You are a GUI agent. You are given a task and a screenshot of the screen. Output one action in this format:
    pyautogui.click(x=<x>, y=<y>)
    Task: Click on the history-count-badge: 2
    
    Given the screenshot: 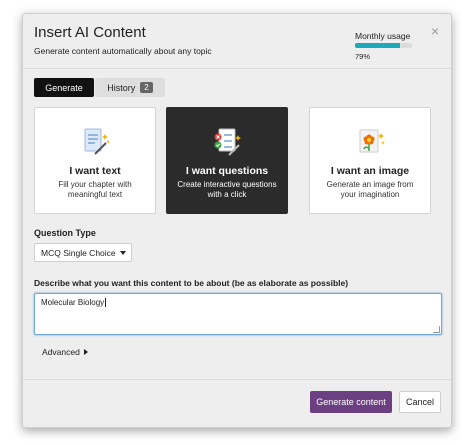 What is the action you would take?
    pyautogui.click(x=146, y=87)
    